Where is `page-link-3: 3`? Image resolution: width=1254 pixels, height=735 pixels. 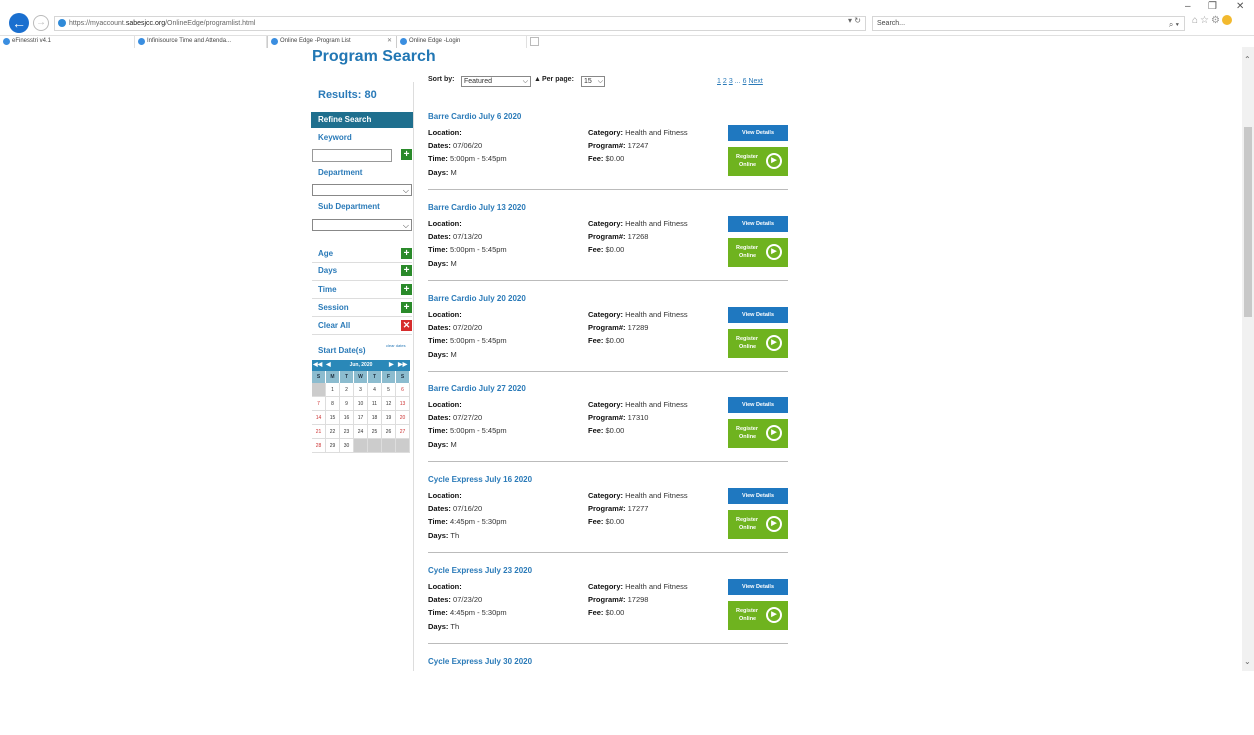
page-link-3: 3 is located at coordinates (731, 81).